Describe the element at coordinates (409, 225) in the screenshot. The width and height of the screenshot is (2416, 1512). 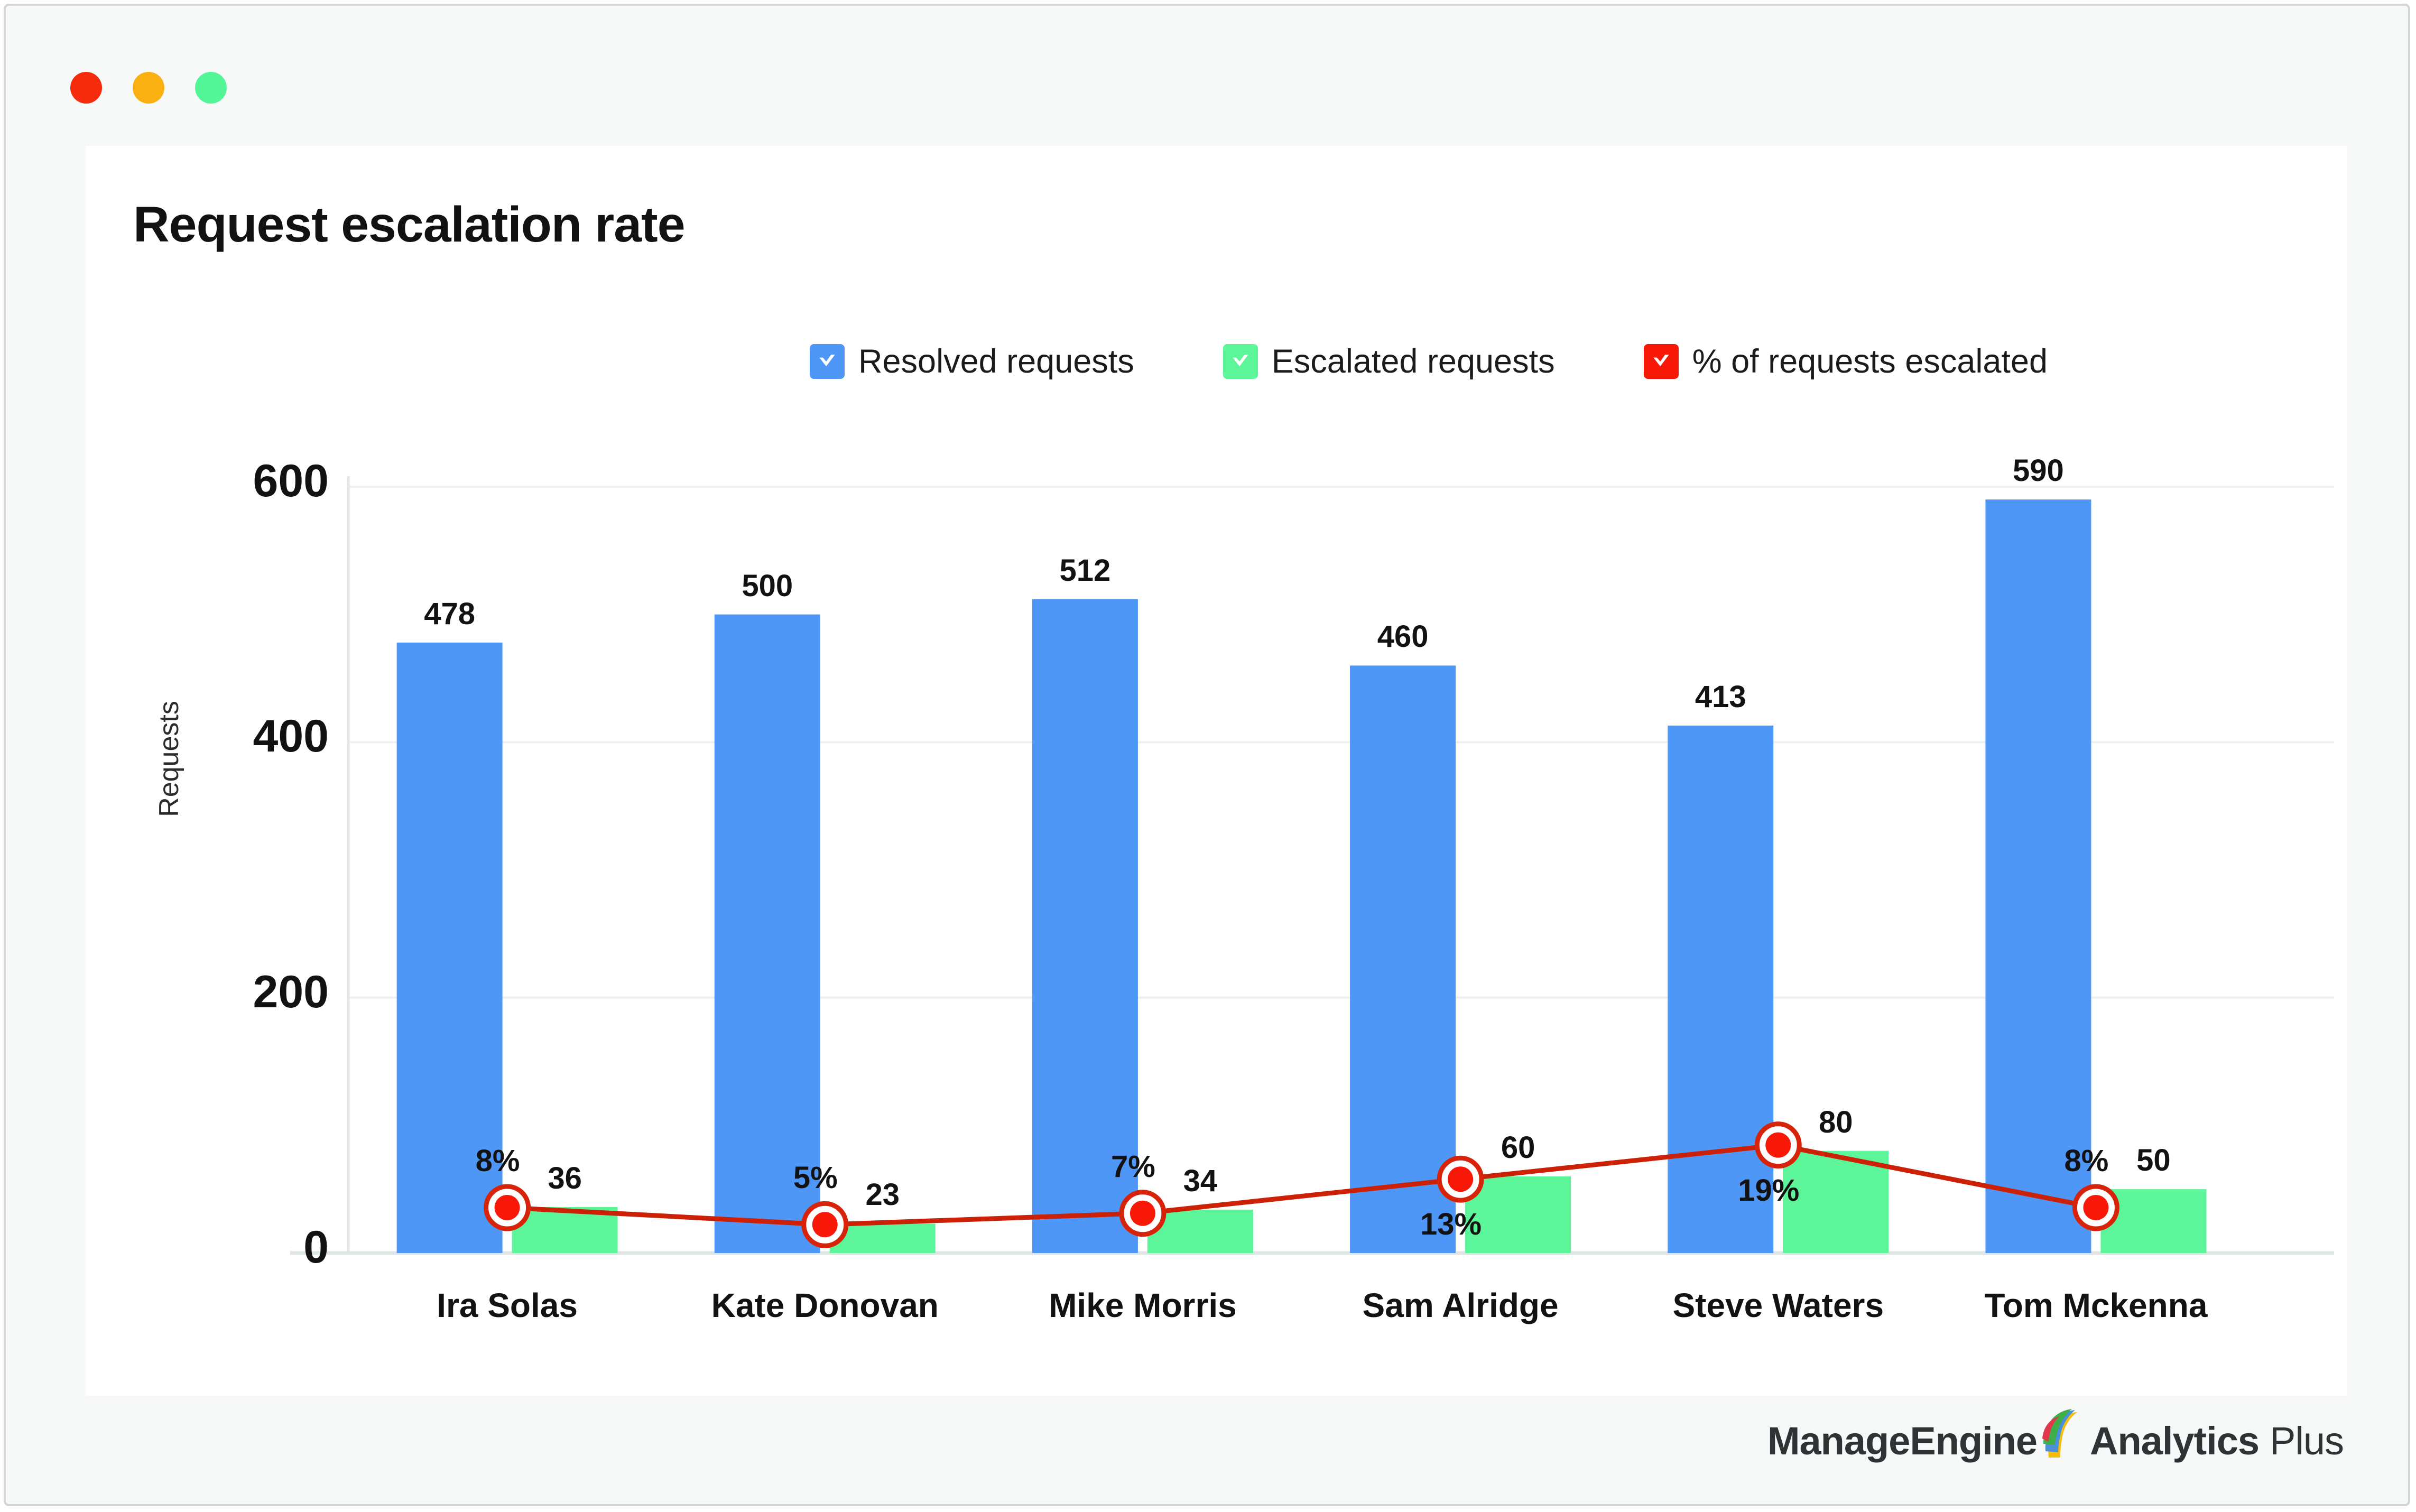
I see `page-title: Request escalation rate` at that location.